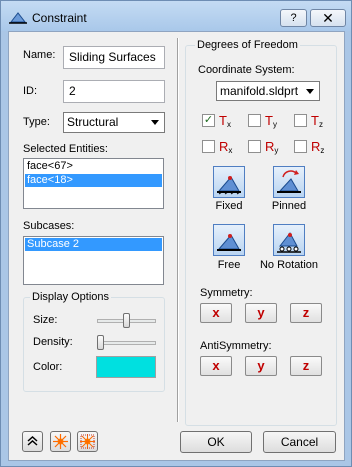 This screenshot has height=467, width=352. I want to click on highlight-grid-button, so click(87, 441).